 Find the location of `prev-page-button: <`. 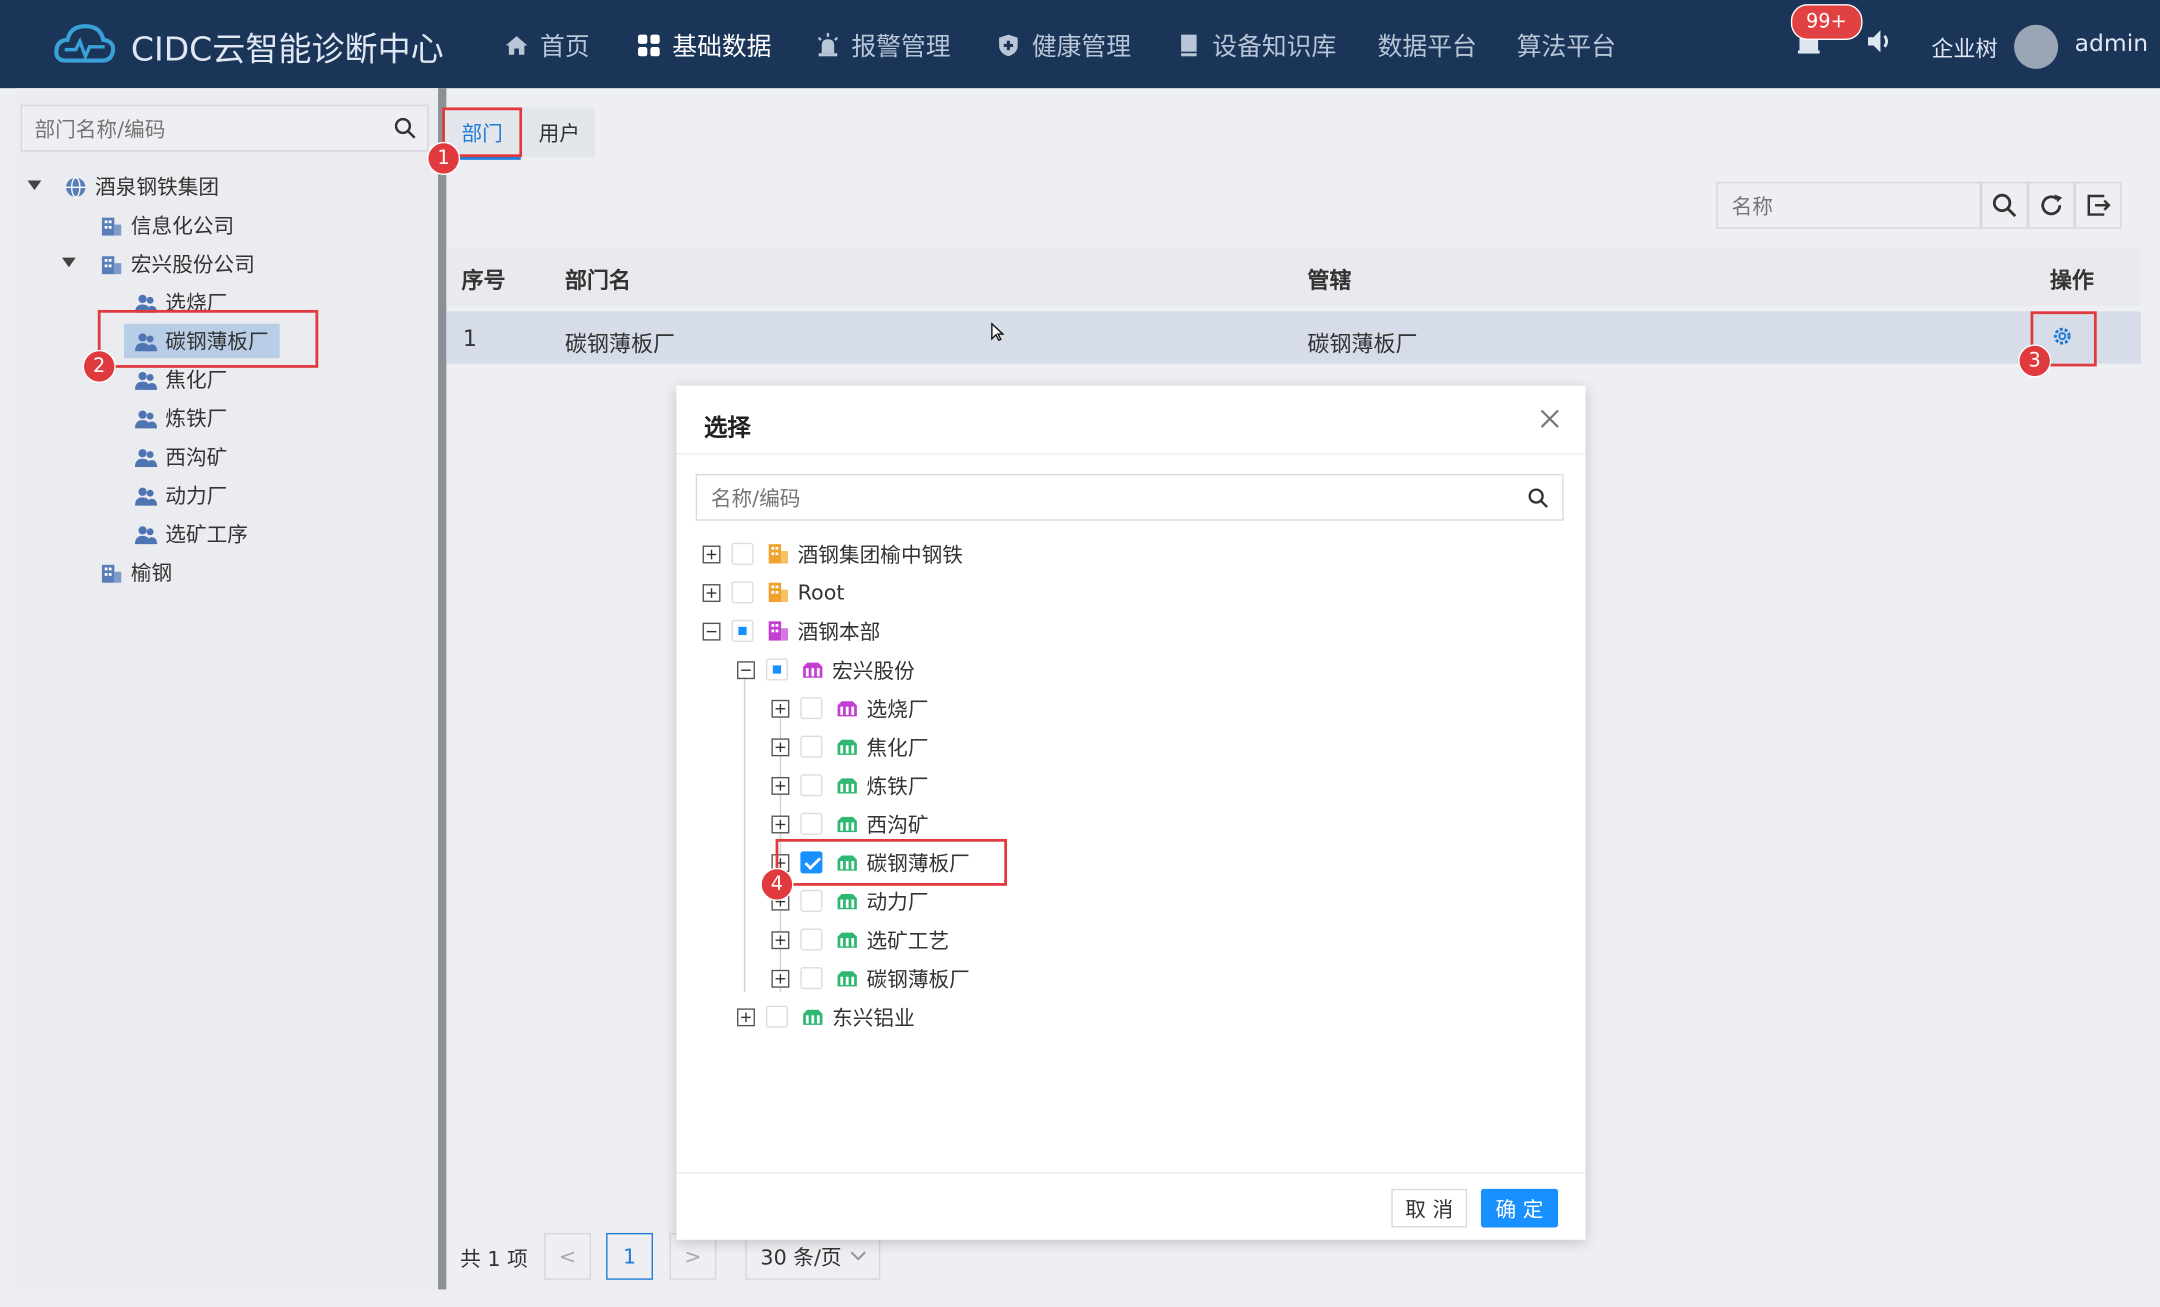

prev-page-button: < is located at coordinates (567, 1256).